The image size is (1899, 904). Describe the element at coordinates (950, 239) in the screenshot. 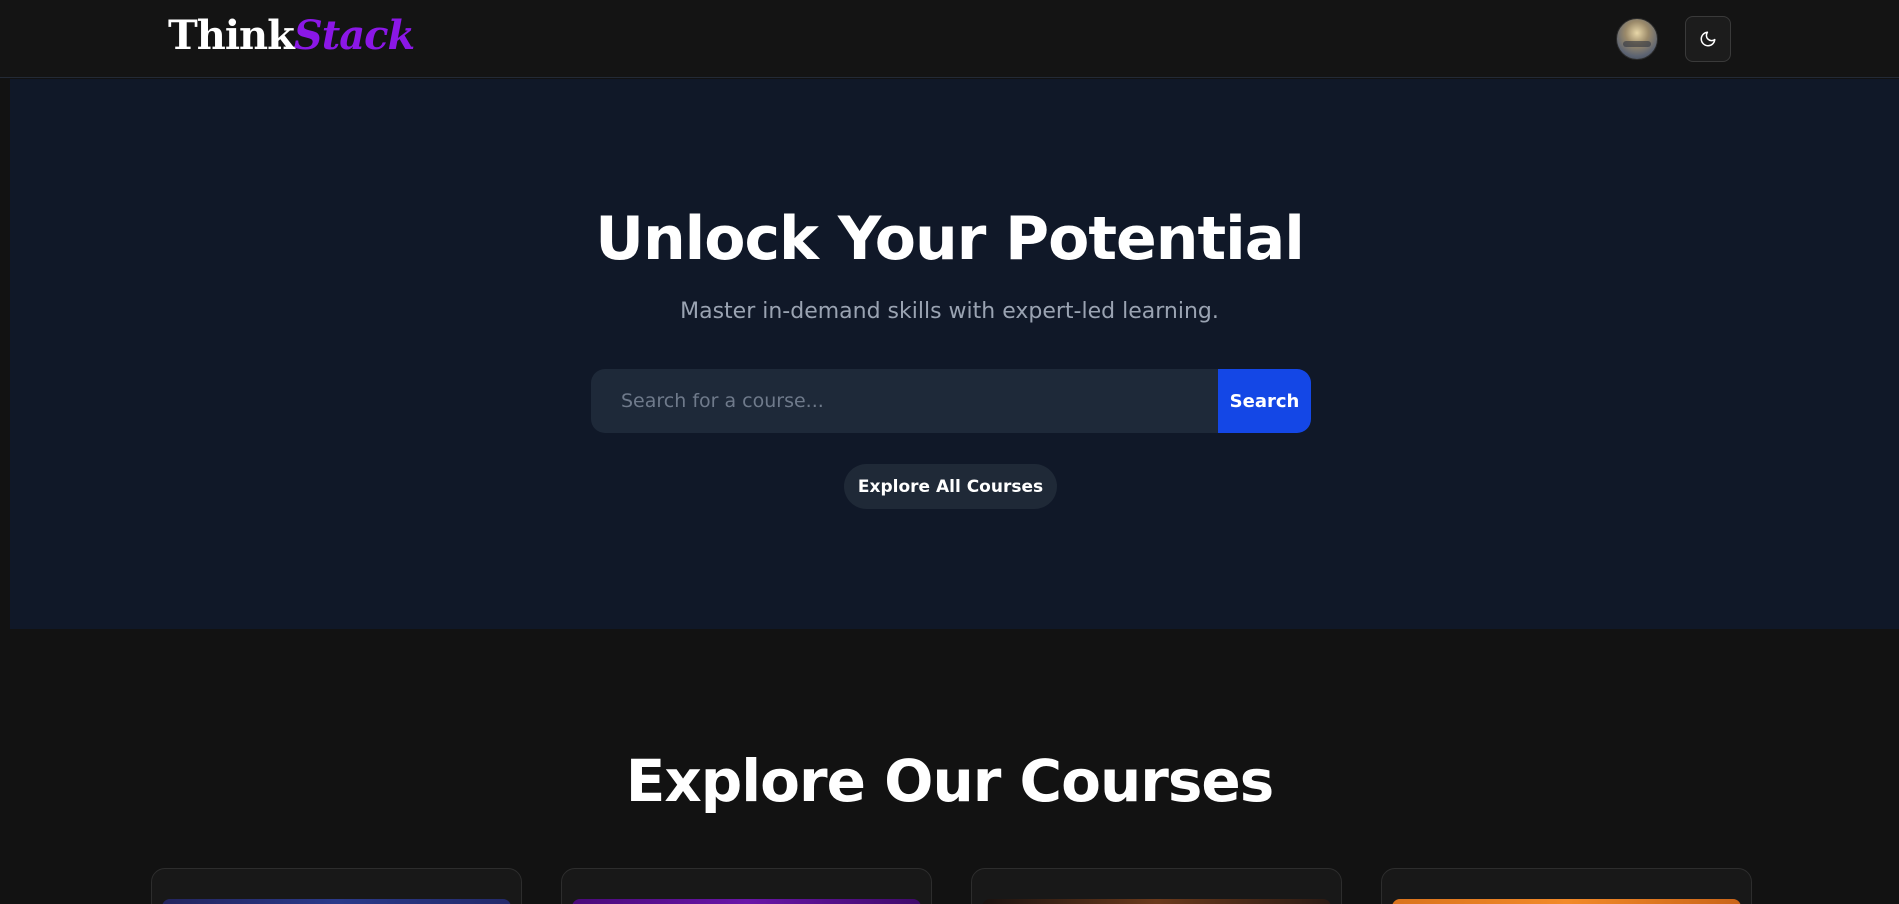

I see `hero-title: Unlock Your Potential` at that location.